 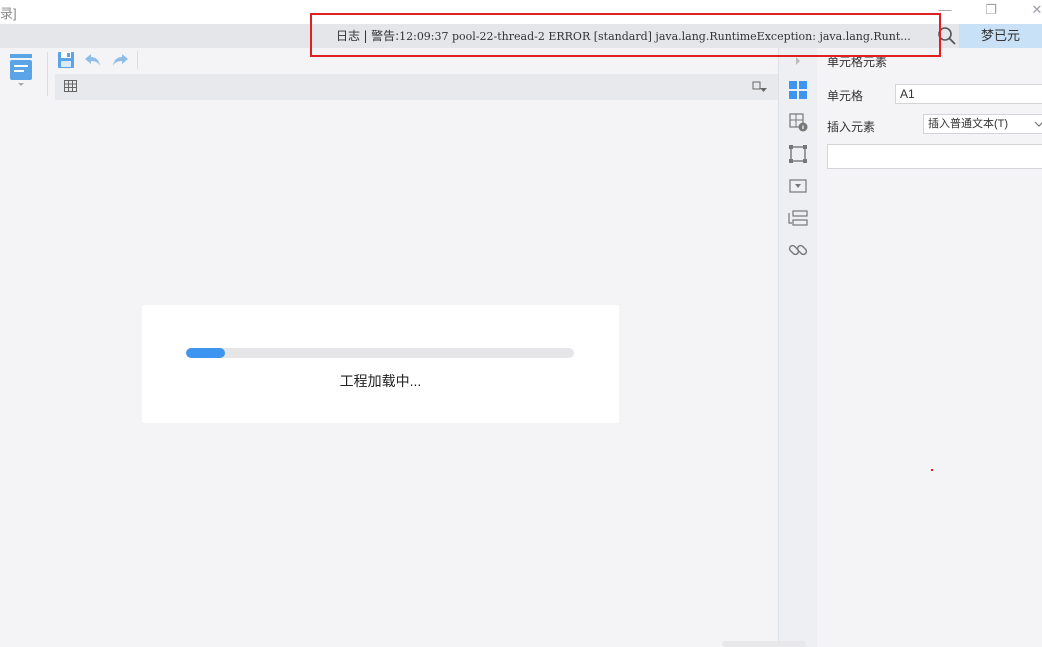 I want to click on insert-element-value: 插入普通文本(T), so click(x=968, y=124).